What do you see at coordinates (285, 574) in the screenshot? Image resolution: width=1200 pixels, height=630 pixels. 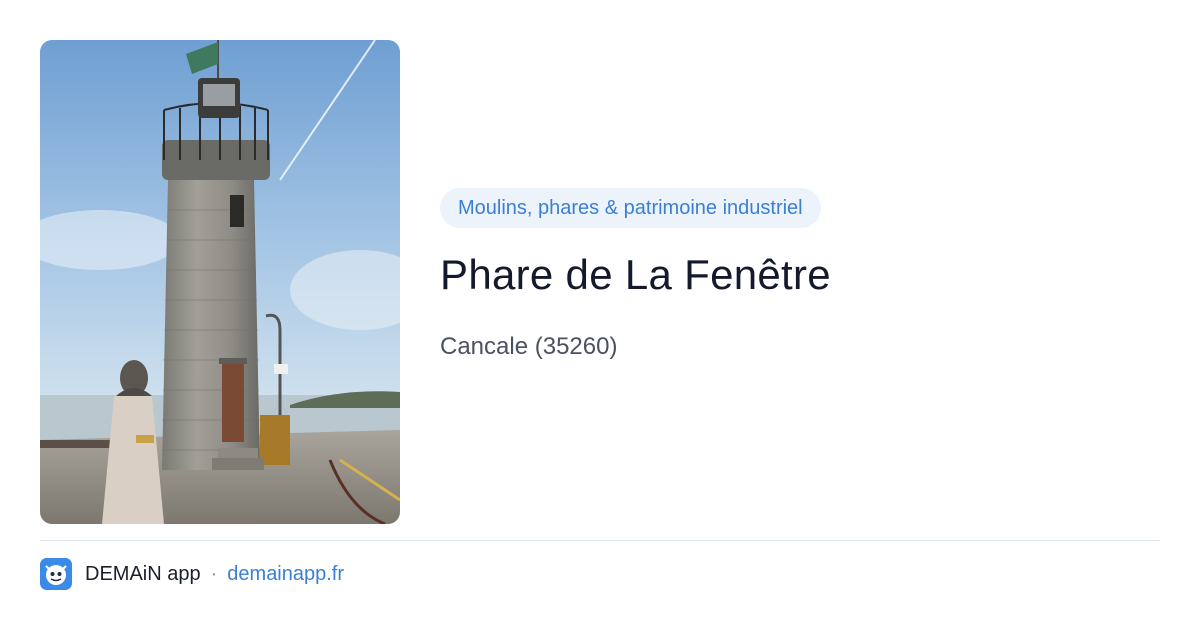 I see `domain-link: demainapp.fr` at bounding box center [285, 574].